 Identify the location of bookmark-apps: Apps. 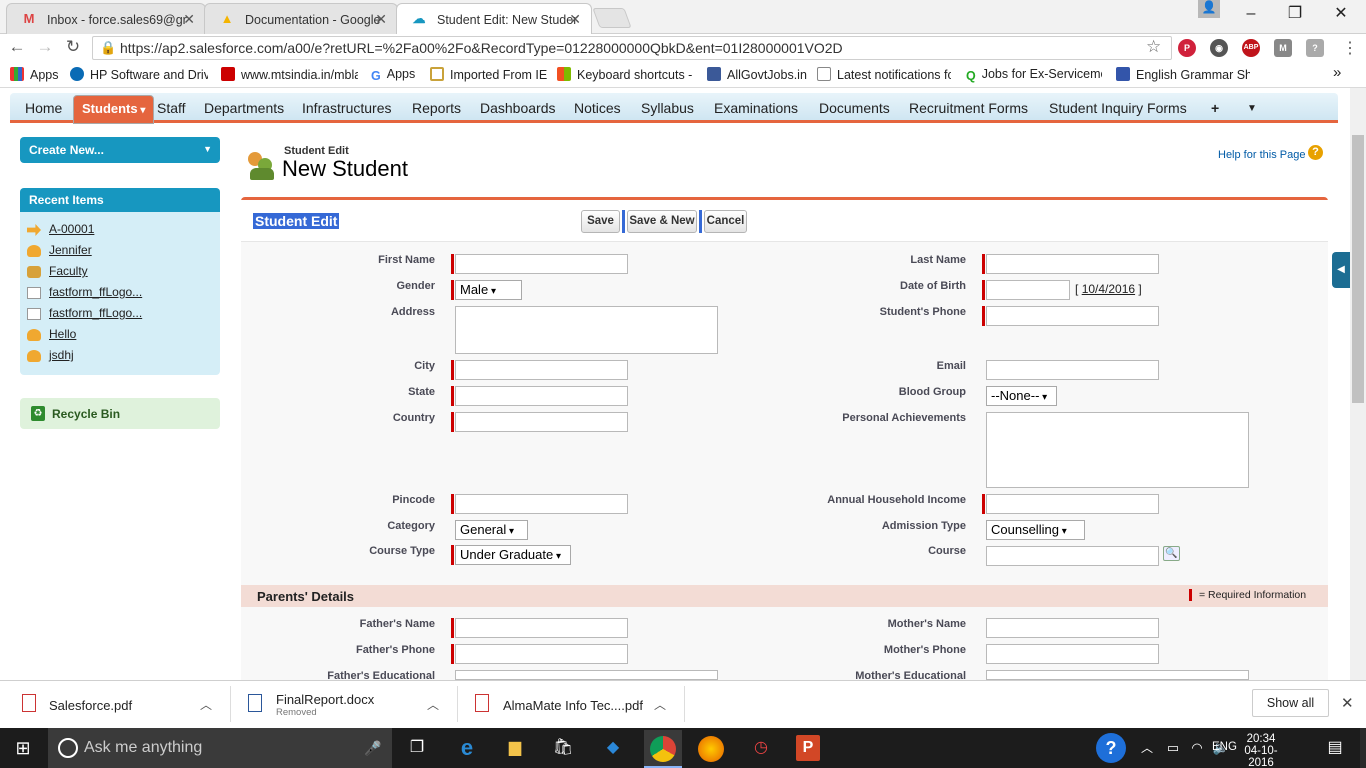
(34, 74).